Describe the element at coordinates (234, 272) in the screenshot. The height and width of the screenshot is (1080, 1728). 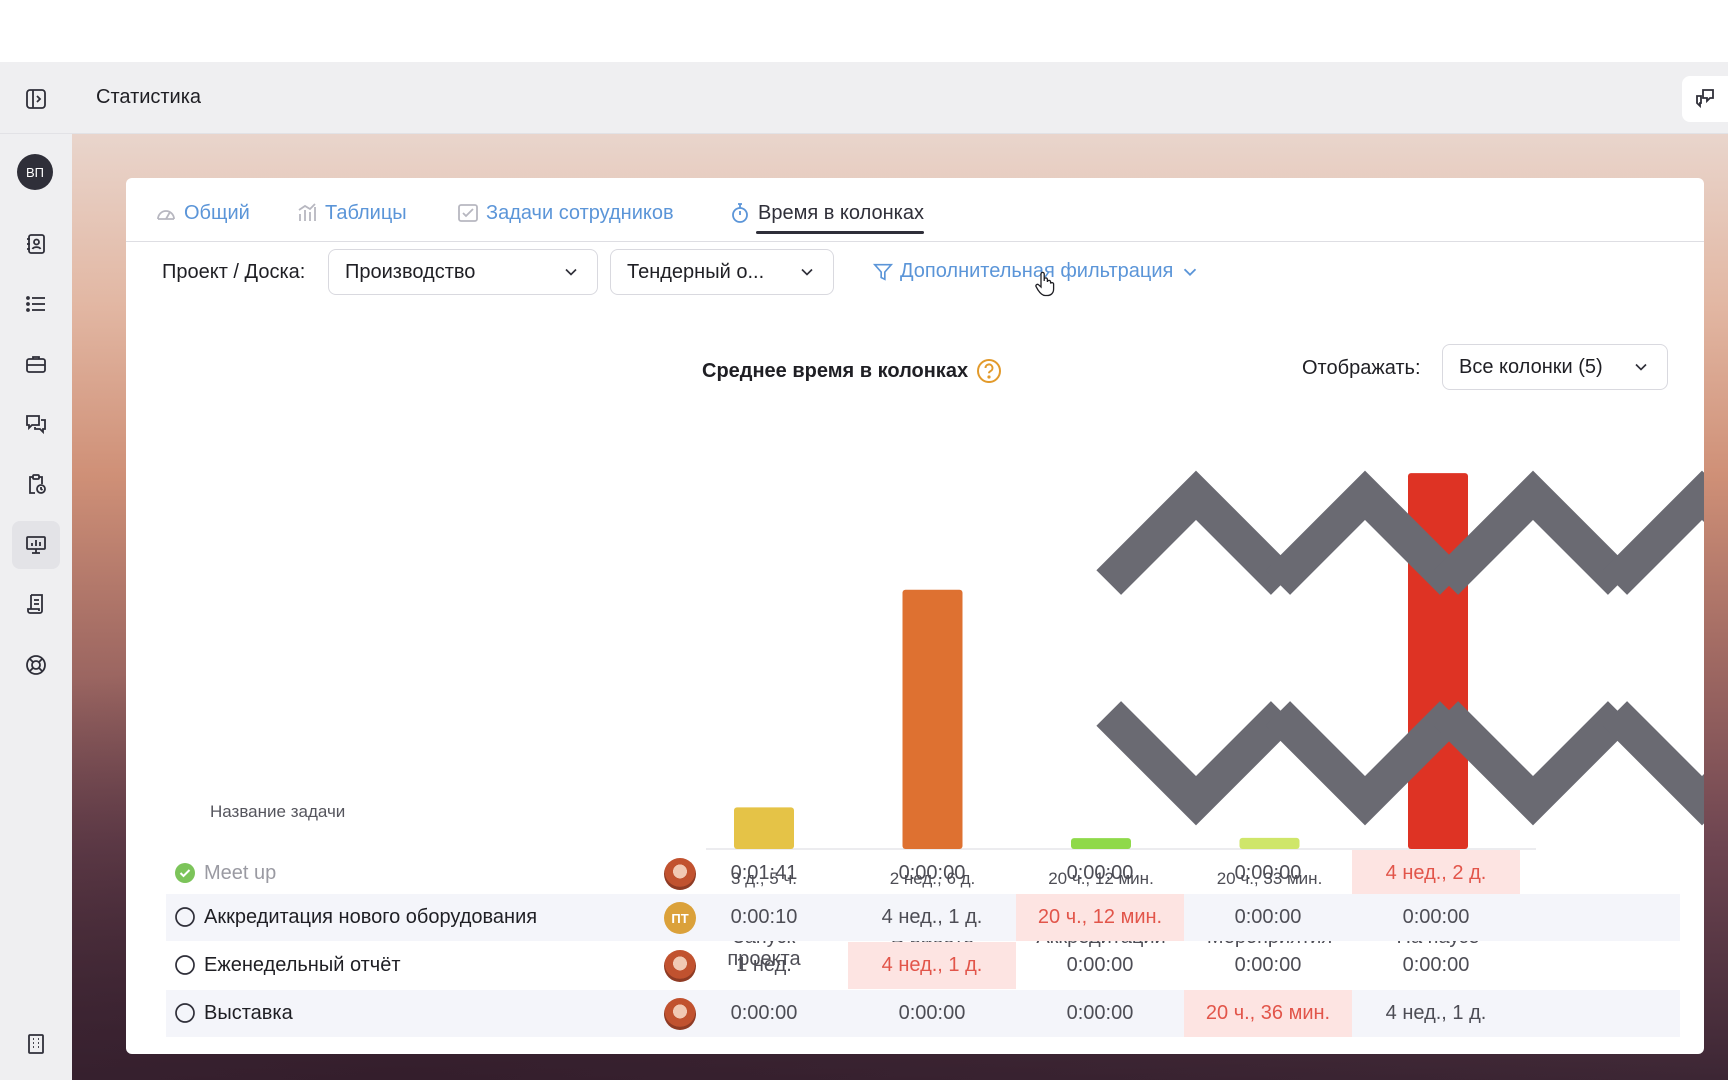
I see `project-board-label: Проект / Доска:` at that location.